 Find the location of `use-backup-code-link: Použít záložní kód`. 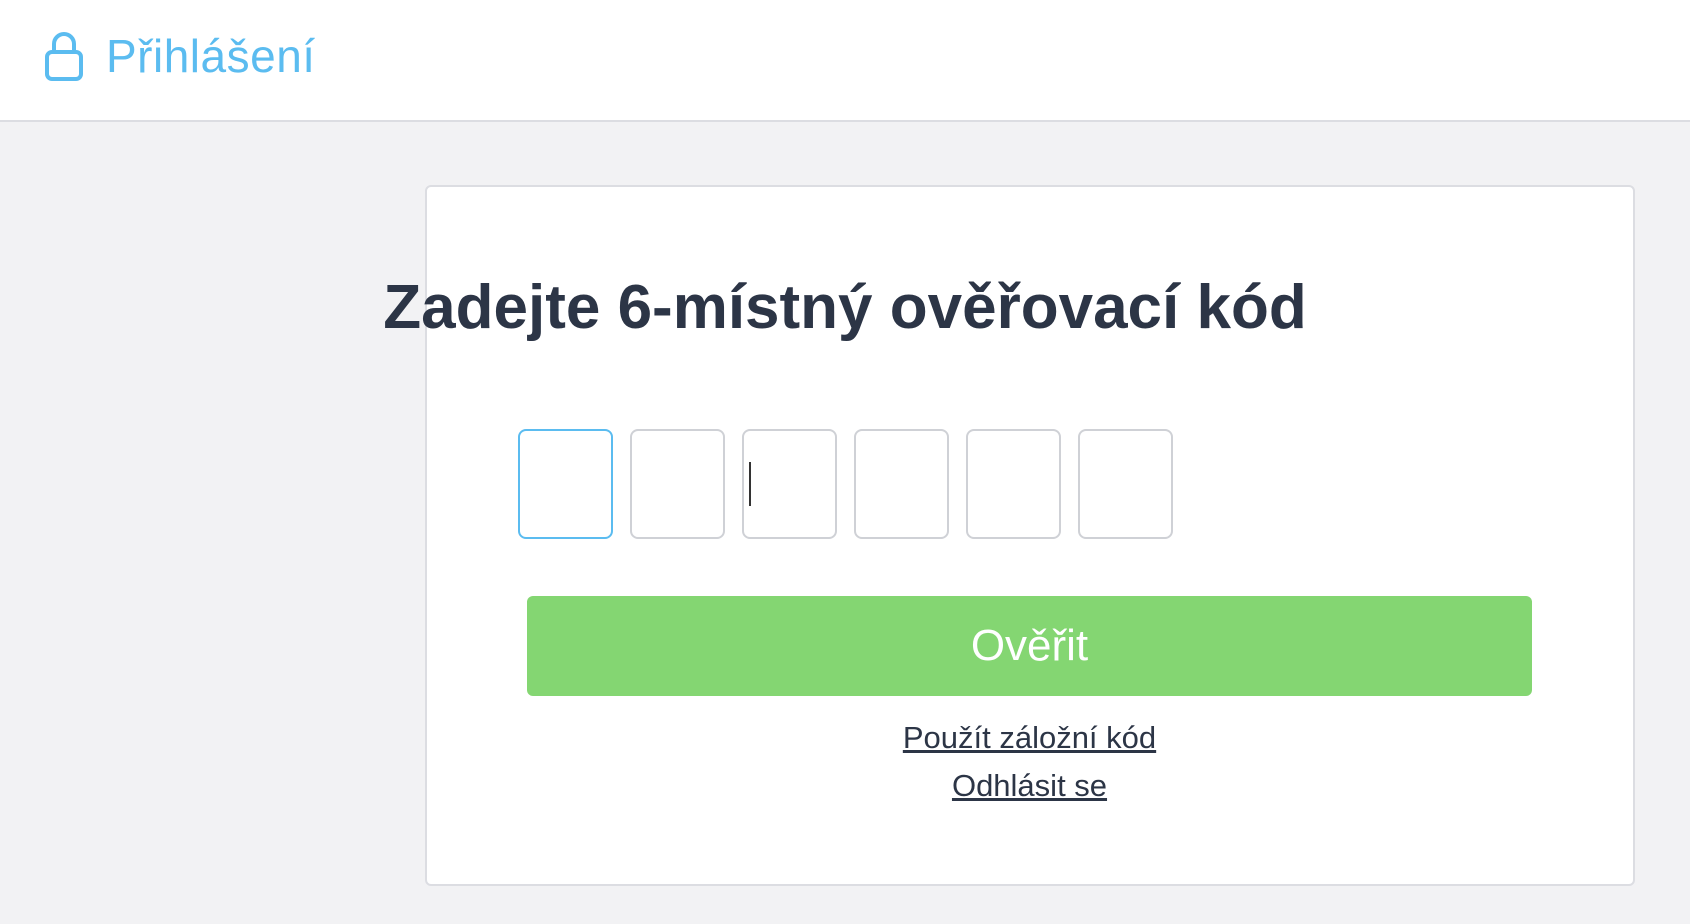

use-backup-code-link: Použít záložní kód is located at coordinates (1029, 738).